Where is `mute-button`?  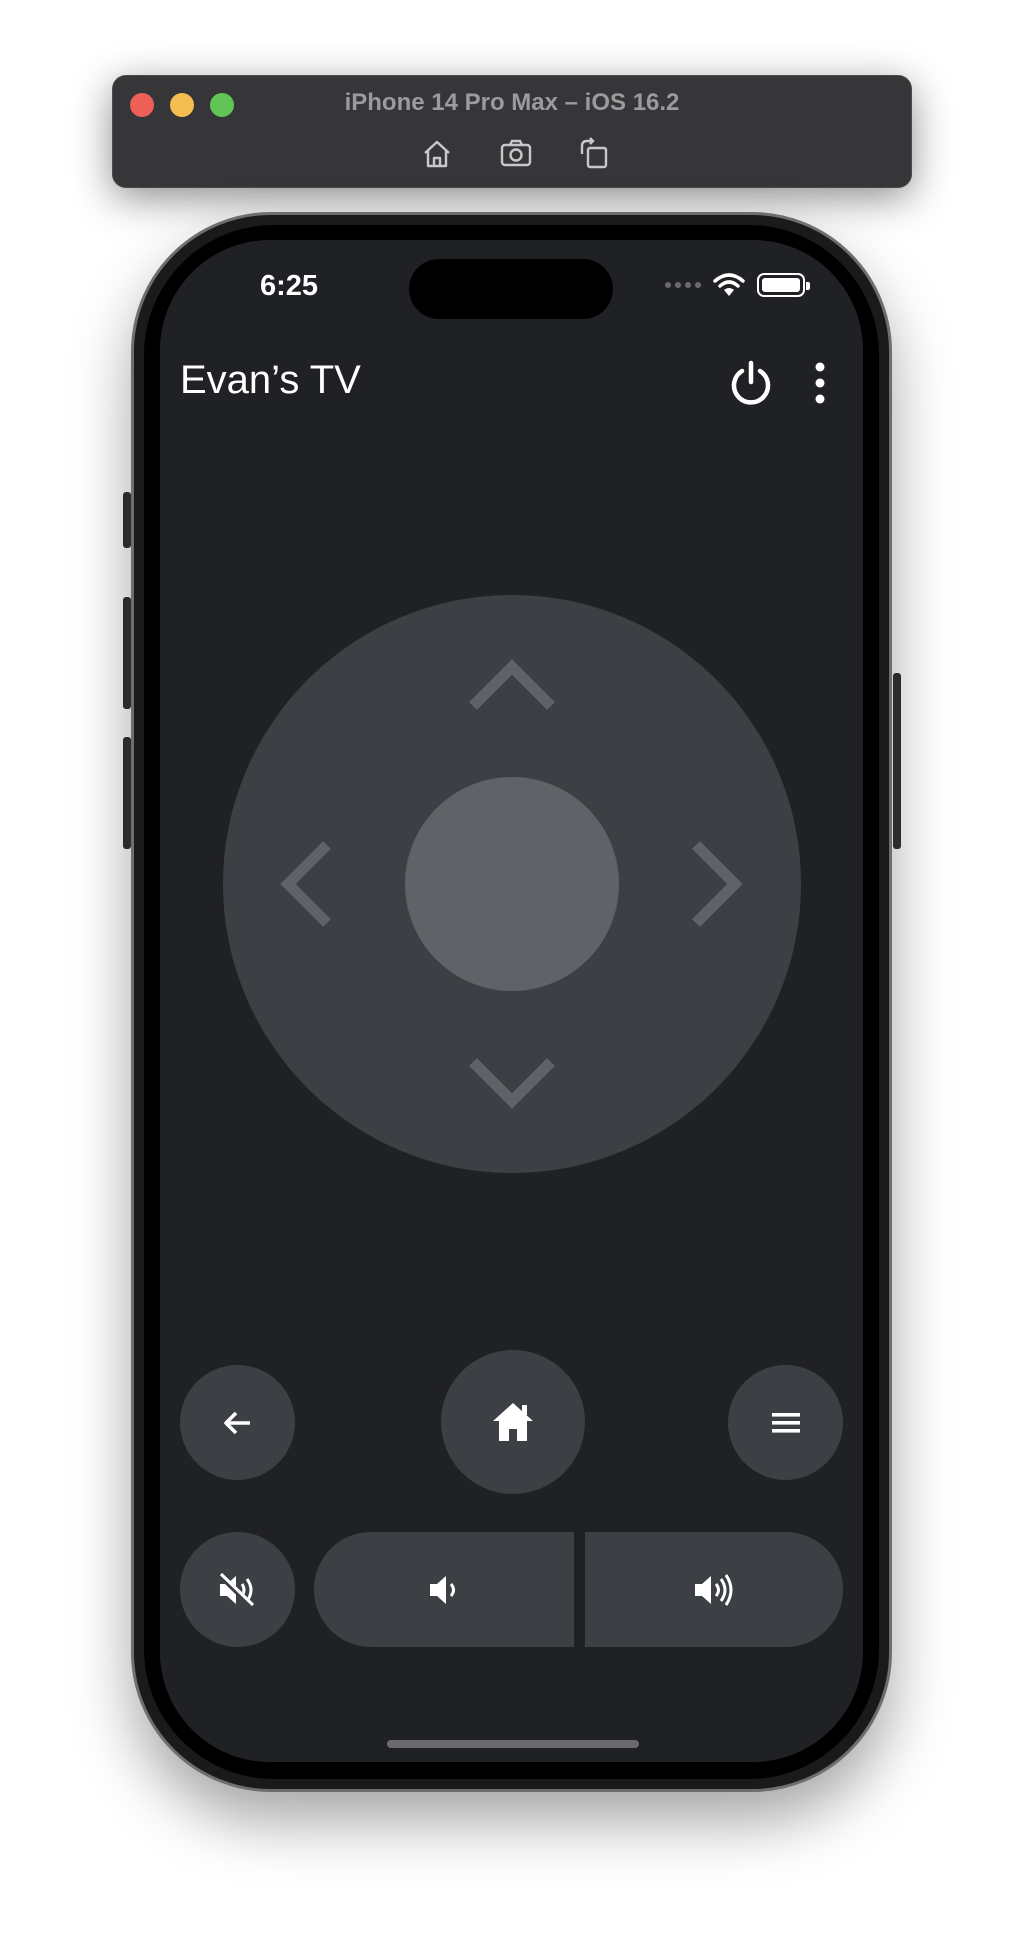 mute-button is located at coordinates (237, 1589).